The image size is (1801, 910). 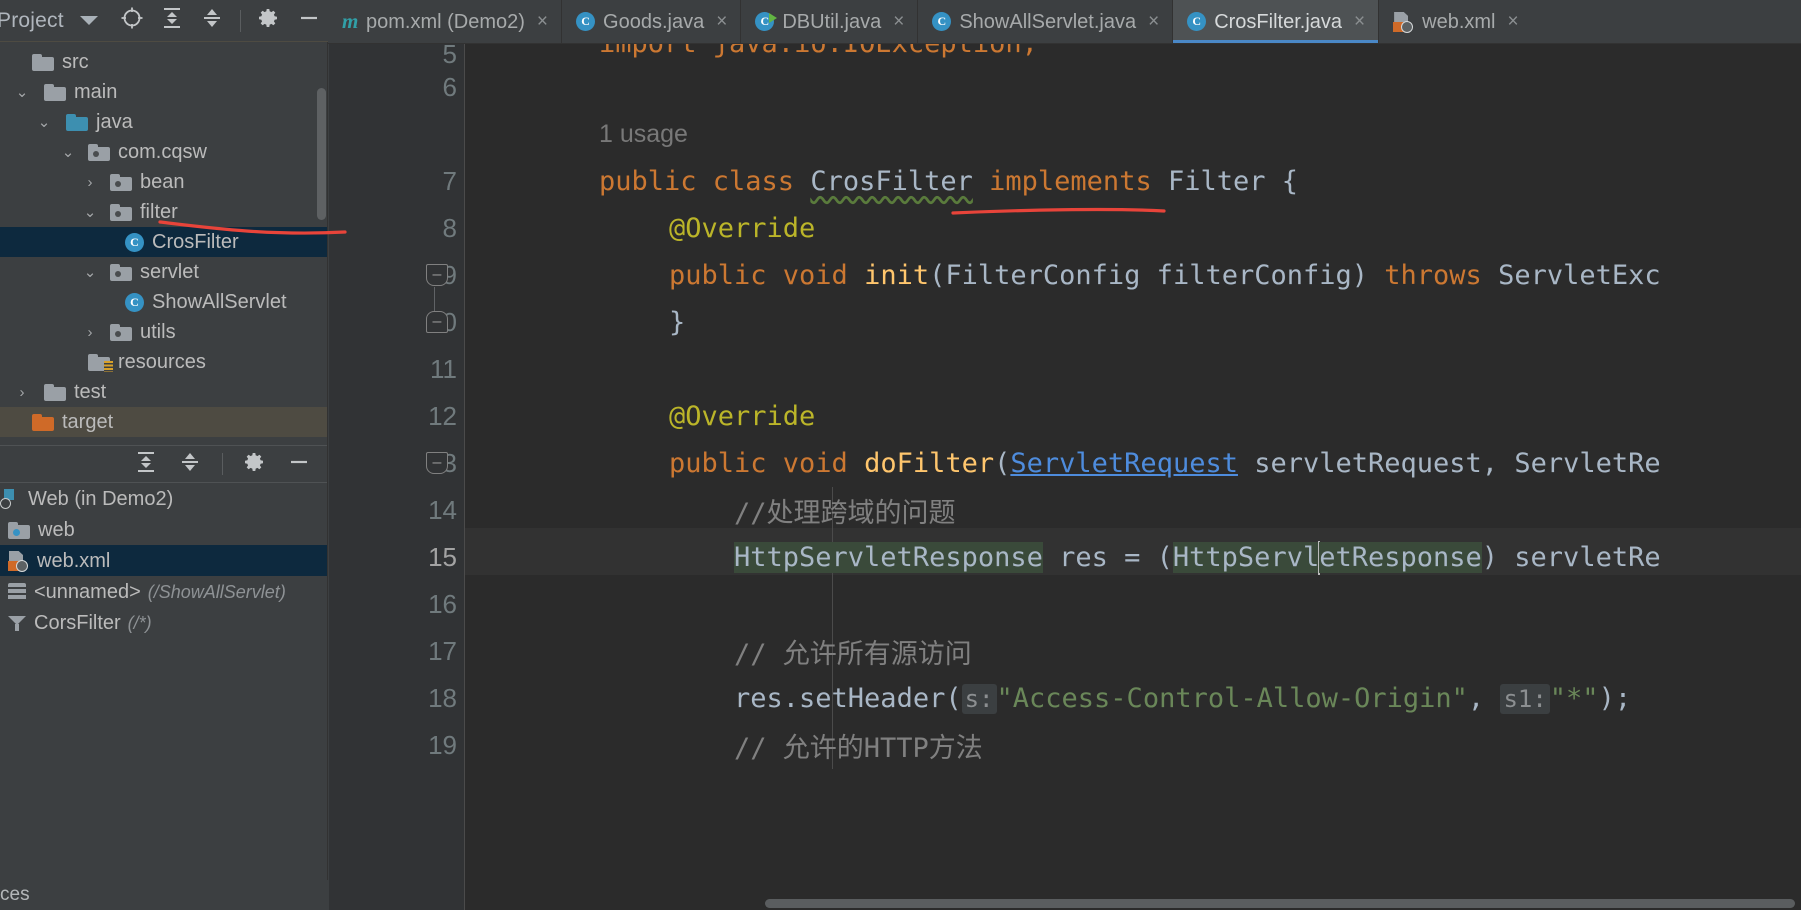 I want to click on tree-item-label: servlet, so click(x=169, y=272).